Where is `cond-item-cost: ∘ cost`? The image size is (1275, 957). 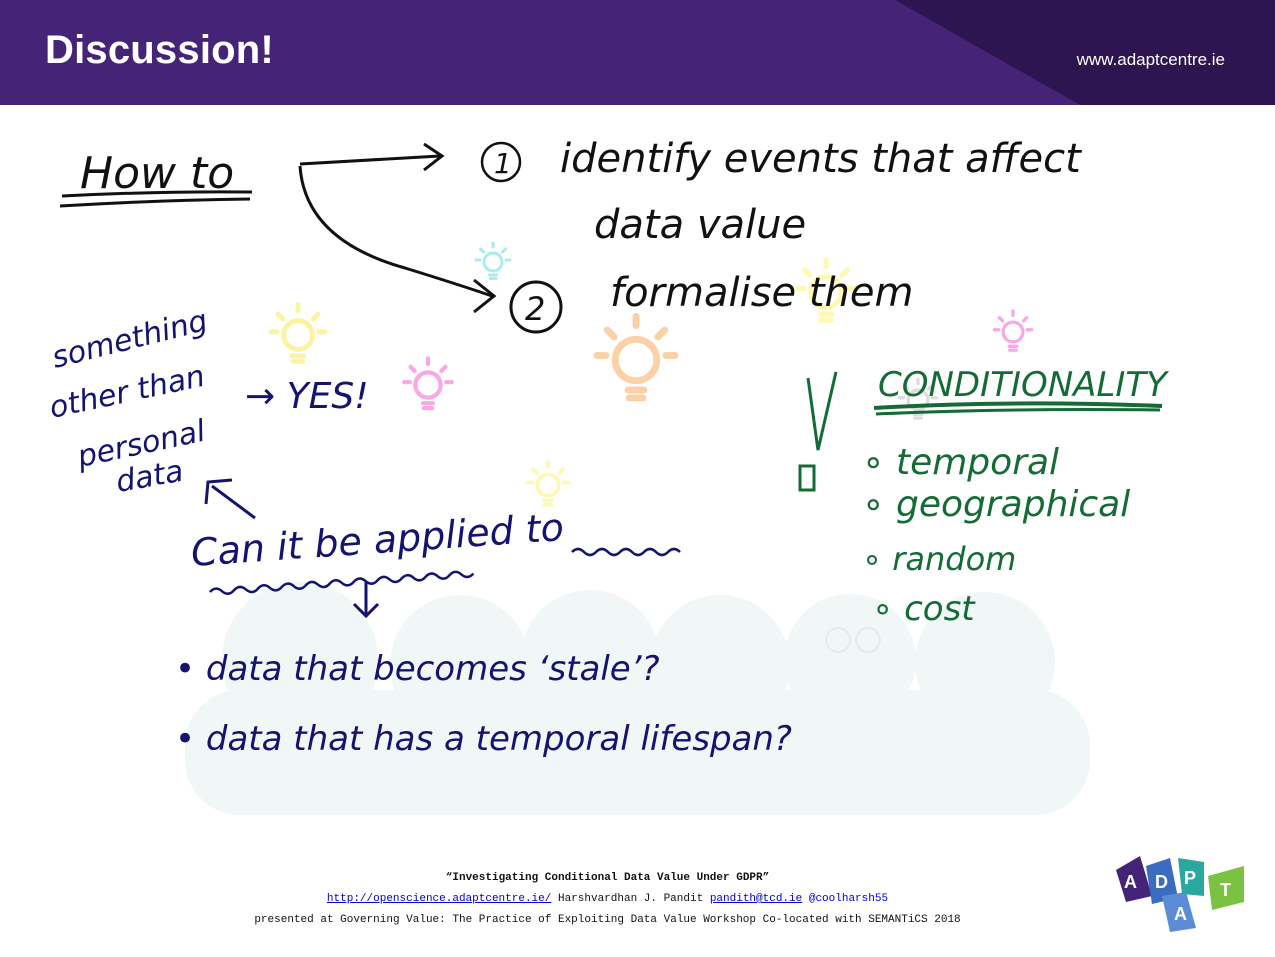
cond-item-cost: ∘ cost is located at coordinates (924, 609).